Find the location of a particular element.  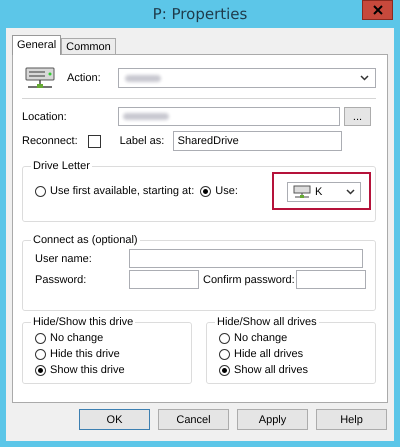

dialog-button: Cancel is located at coordinates (193, 419).